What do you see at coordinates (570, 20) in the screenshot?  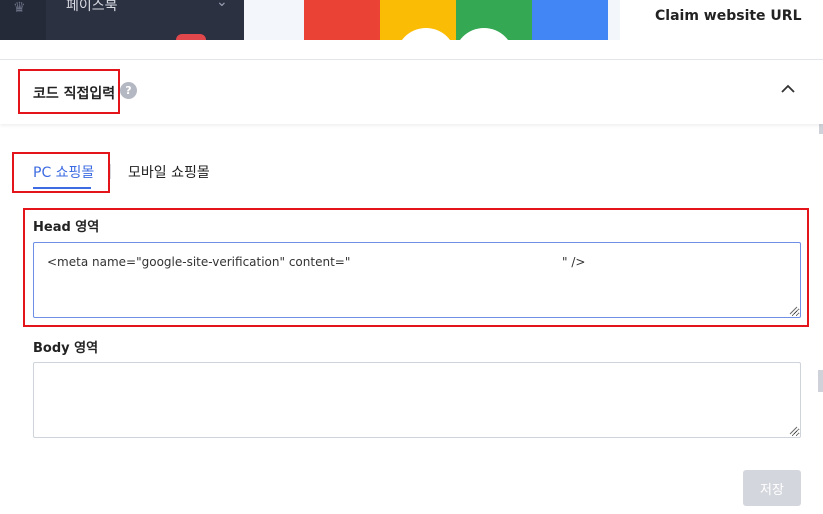 I see `banner-band-blue` at bounding box center [570, 20].